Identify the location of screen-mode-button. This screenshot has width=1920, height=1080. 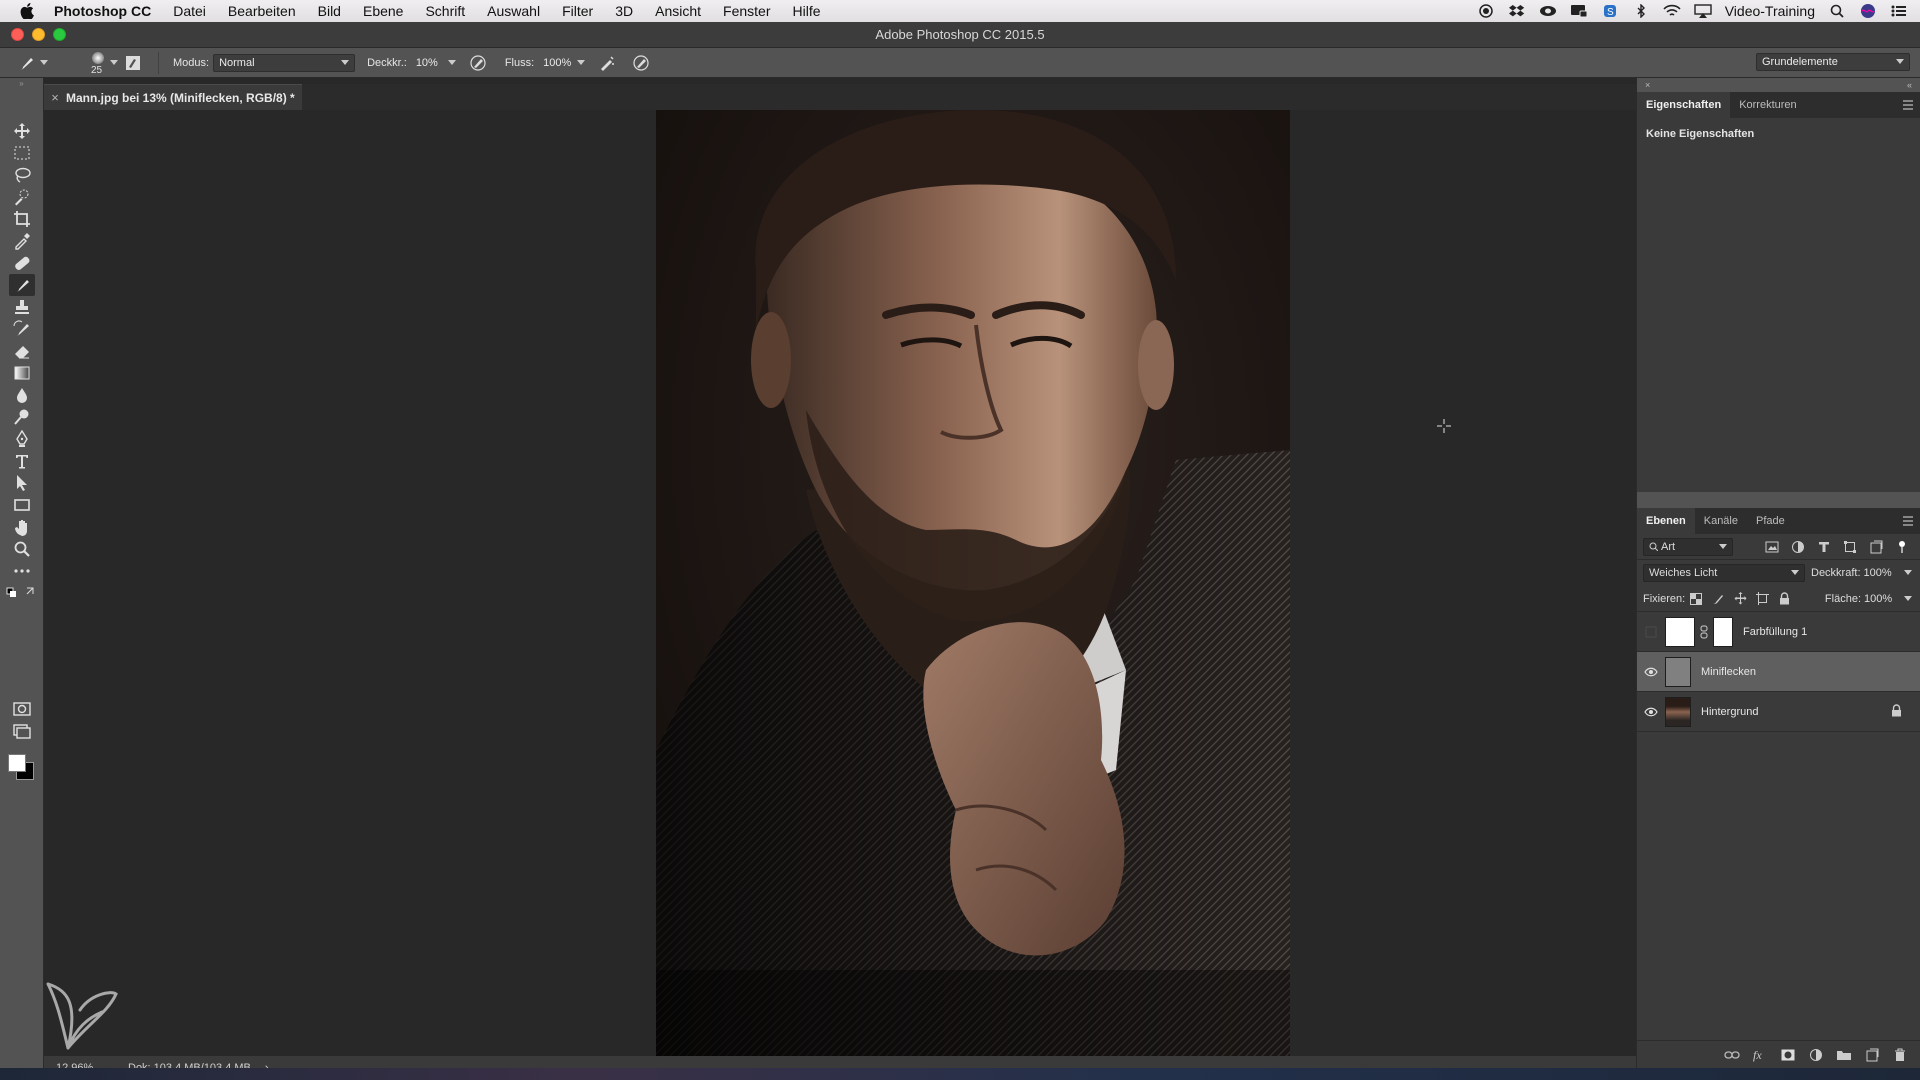
(22, 731).